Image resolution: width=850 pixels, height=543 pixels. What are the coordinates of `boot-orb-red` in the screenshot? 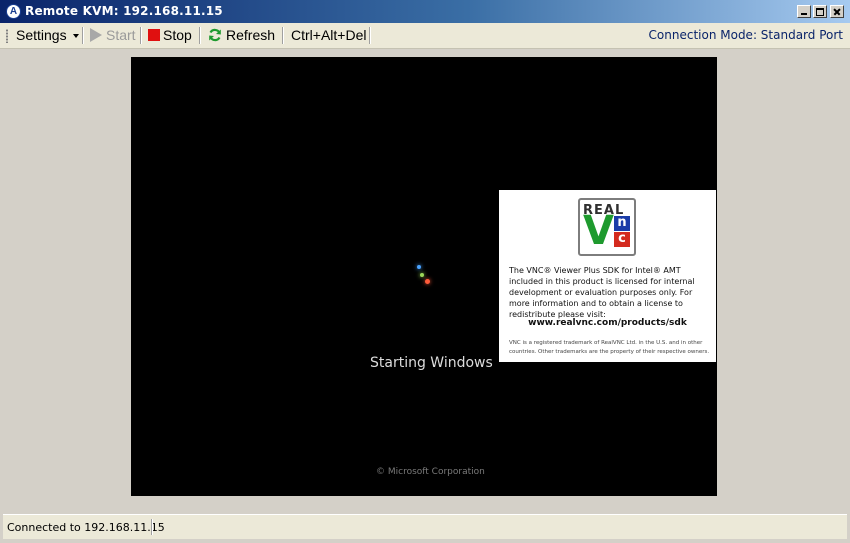 It's located at (427, 281).